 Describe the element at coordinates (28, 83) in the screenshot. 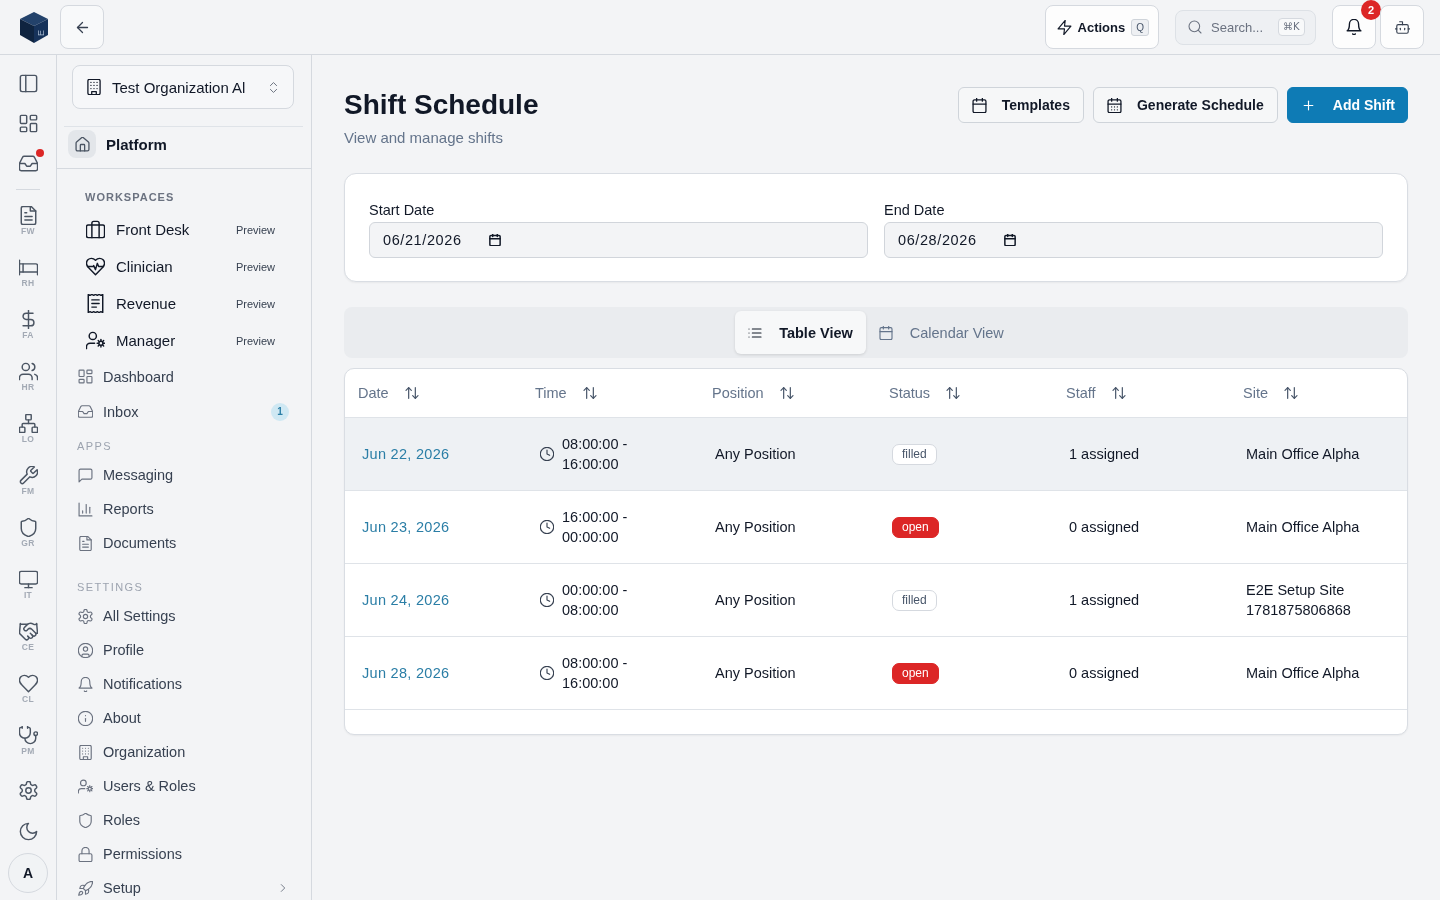

I see `sidebar-toggle-icon` at that location.